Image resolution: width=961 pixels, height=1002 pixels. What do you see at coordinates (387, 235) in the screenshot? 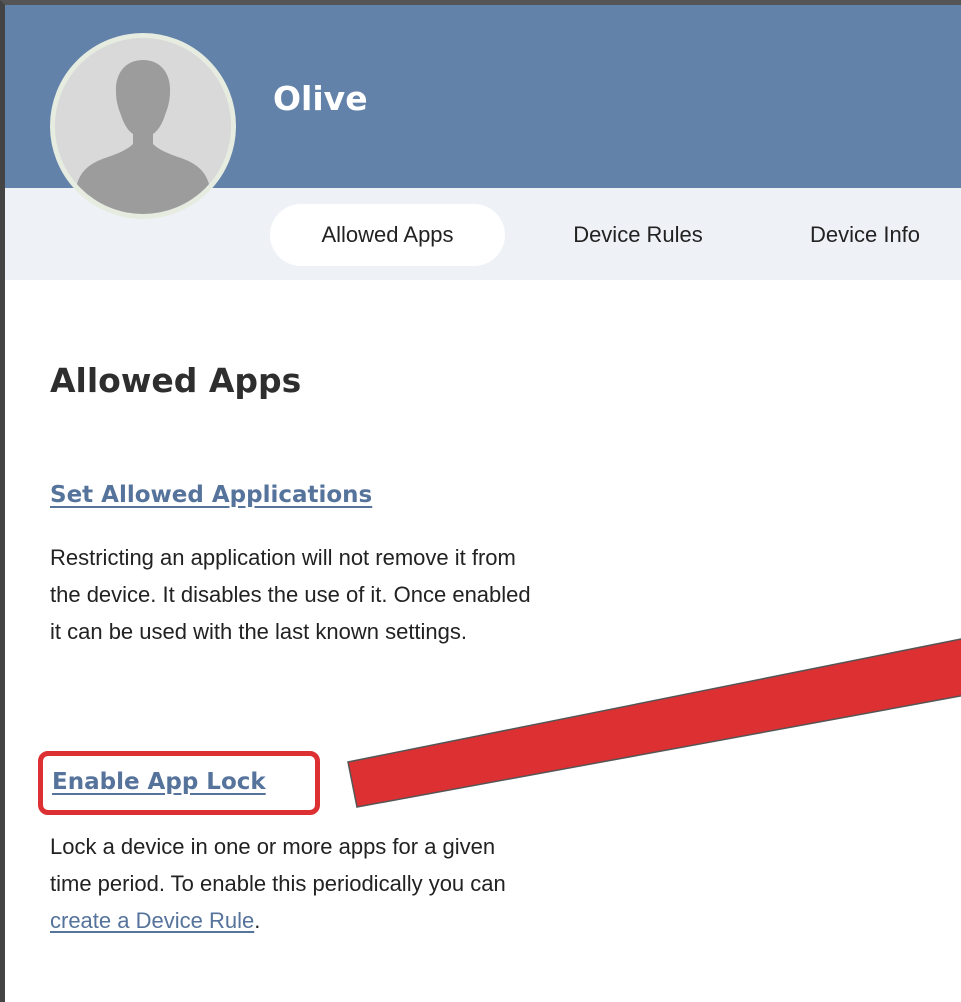
I see `tab-allowed-apps: Allowed Apps` at bounding box center [387, 235].